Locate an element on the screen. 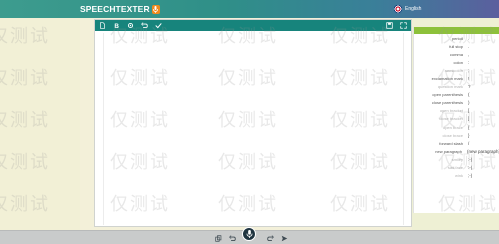 Image resolution: width=499 pixels, height=244 pixels. editor-toolbar: B is located at coordinates (253, 25).